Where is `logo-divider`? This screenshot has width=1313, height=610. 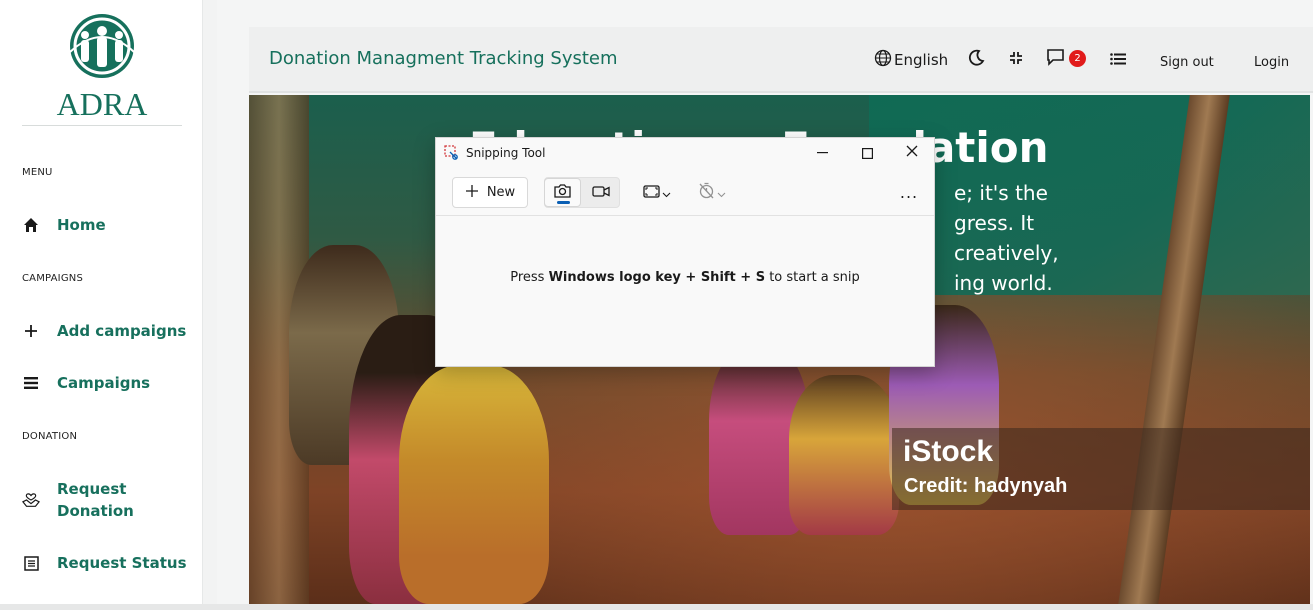
logo-divider is located at coordinates (102, 125).